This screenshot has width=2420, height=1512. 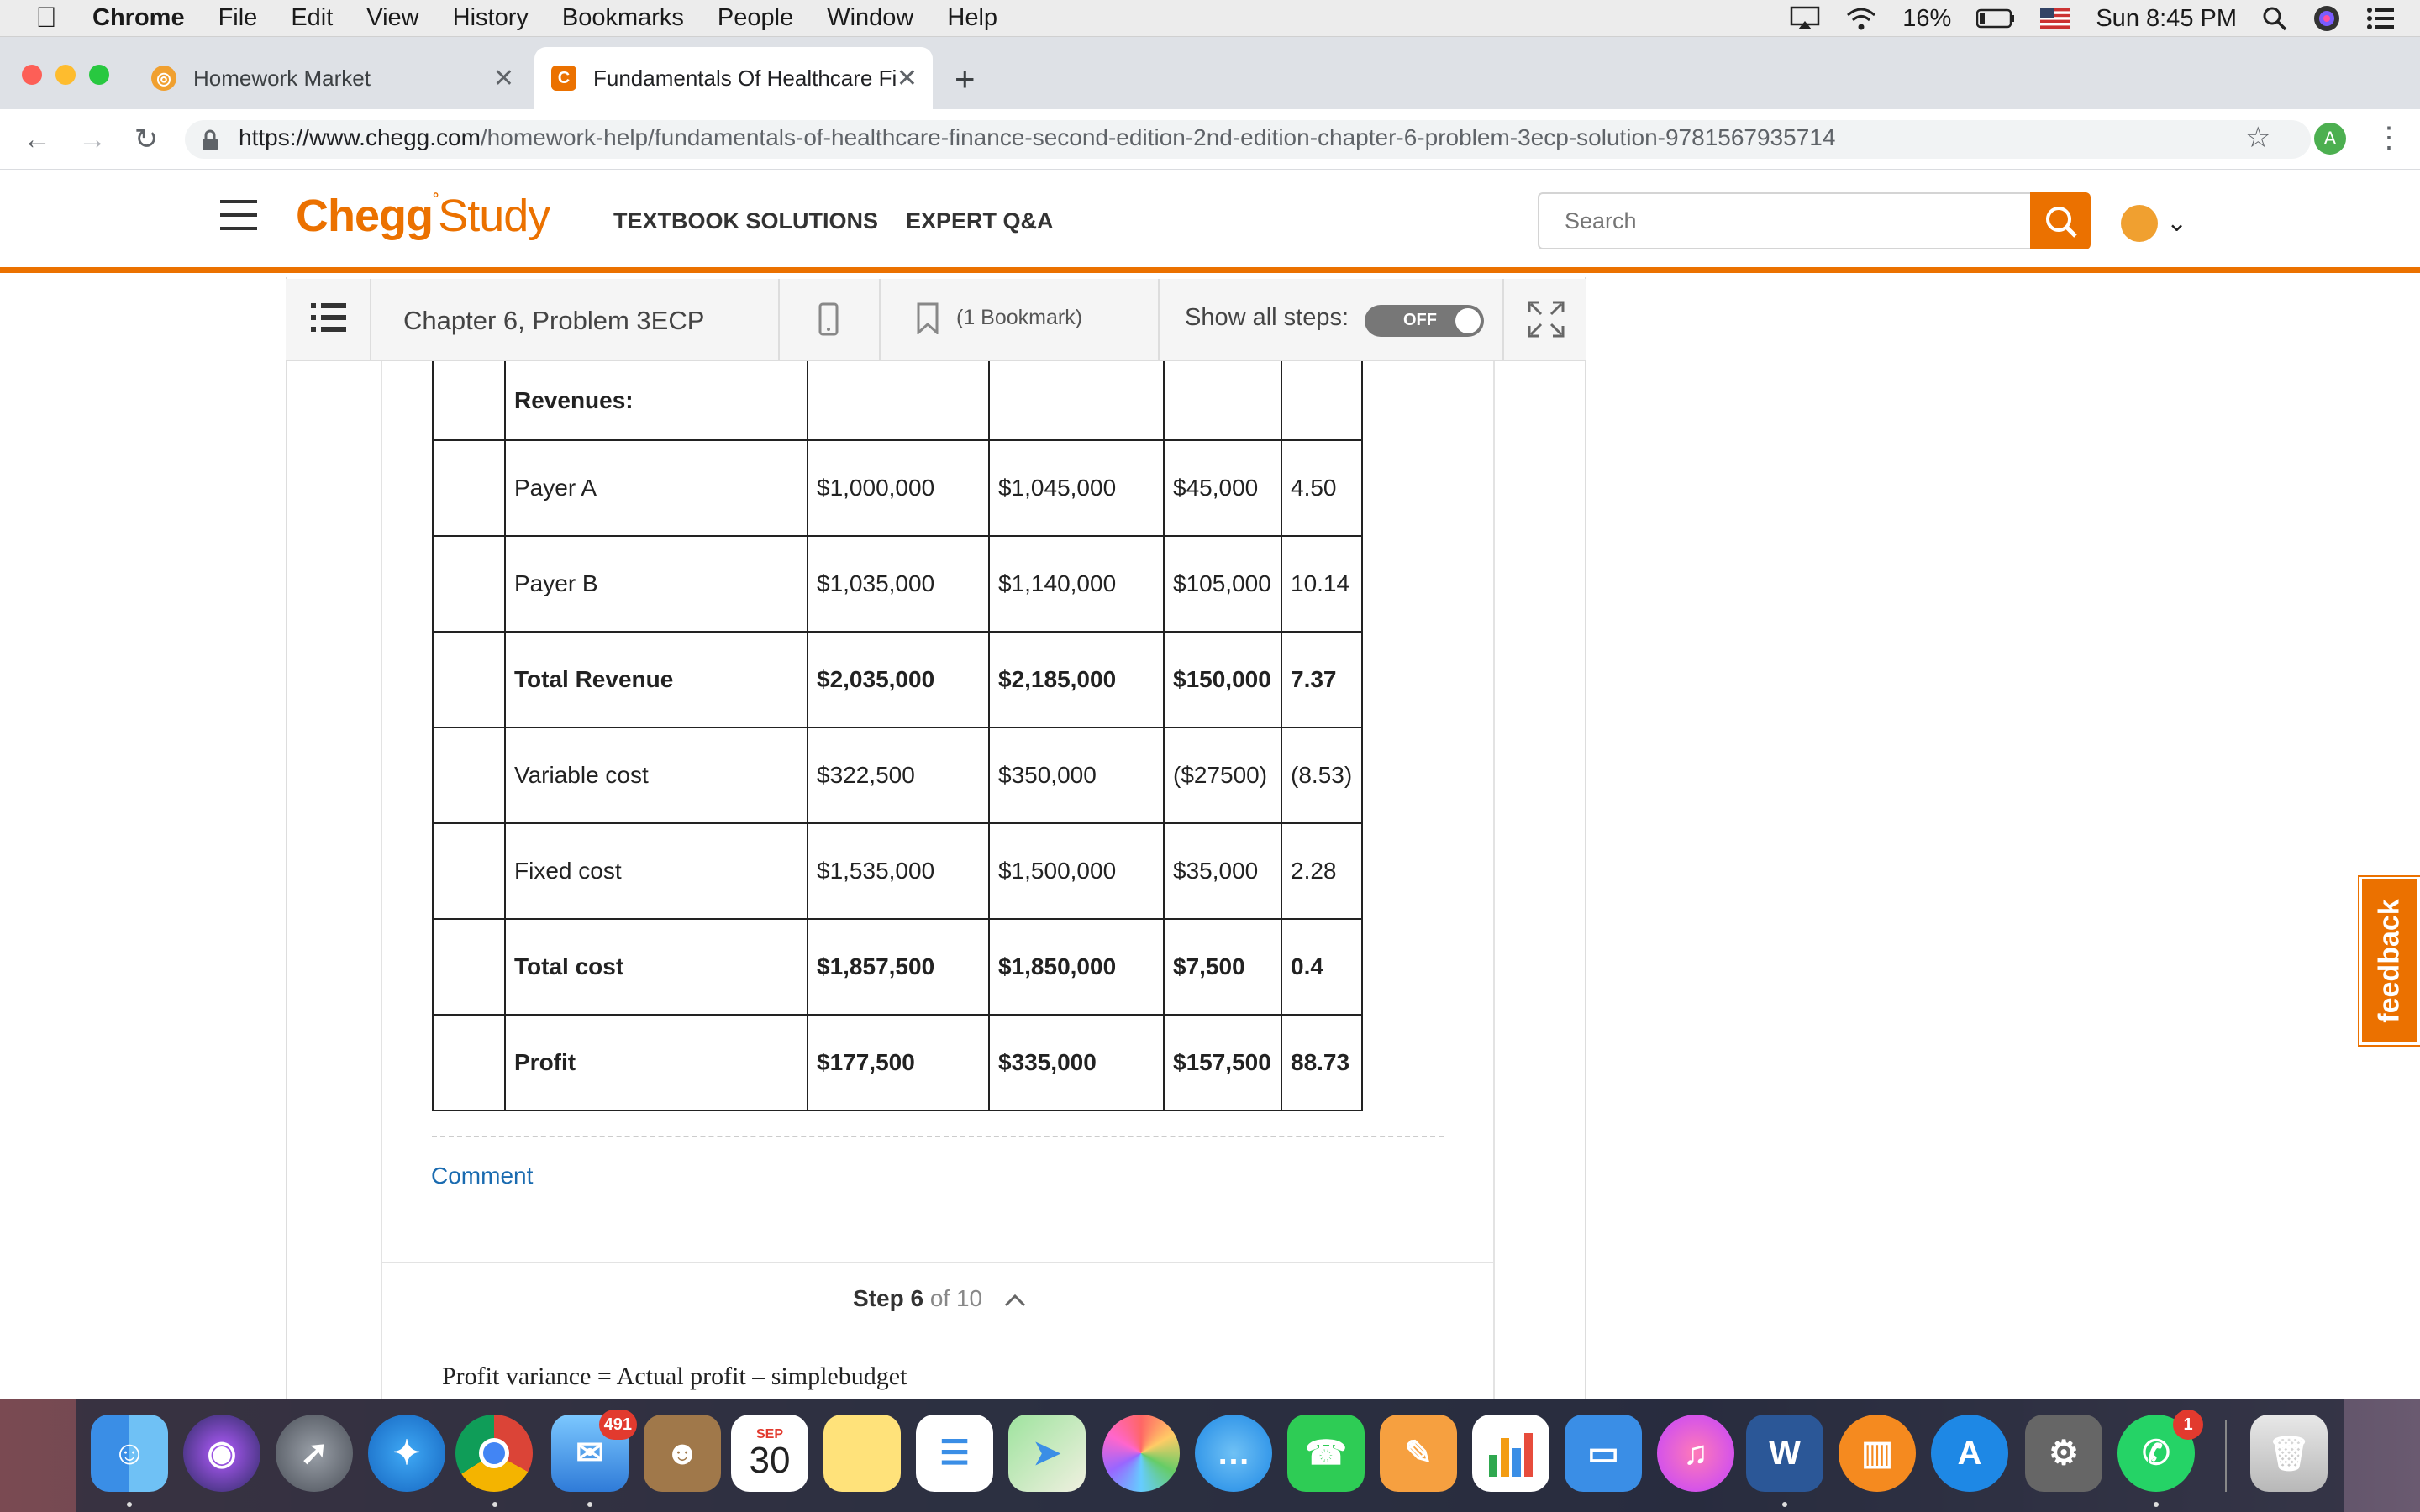 I want to click on siri-dock-icon: ◉, so click(x=221, y=1453).